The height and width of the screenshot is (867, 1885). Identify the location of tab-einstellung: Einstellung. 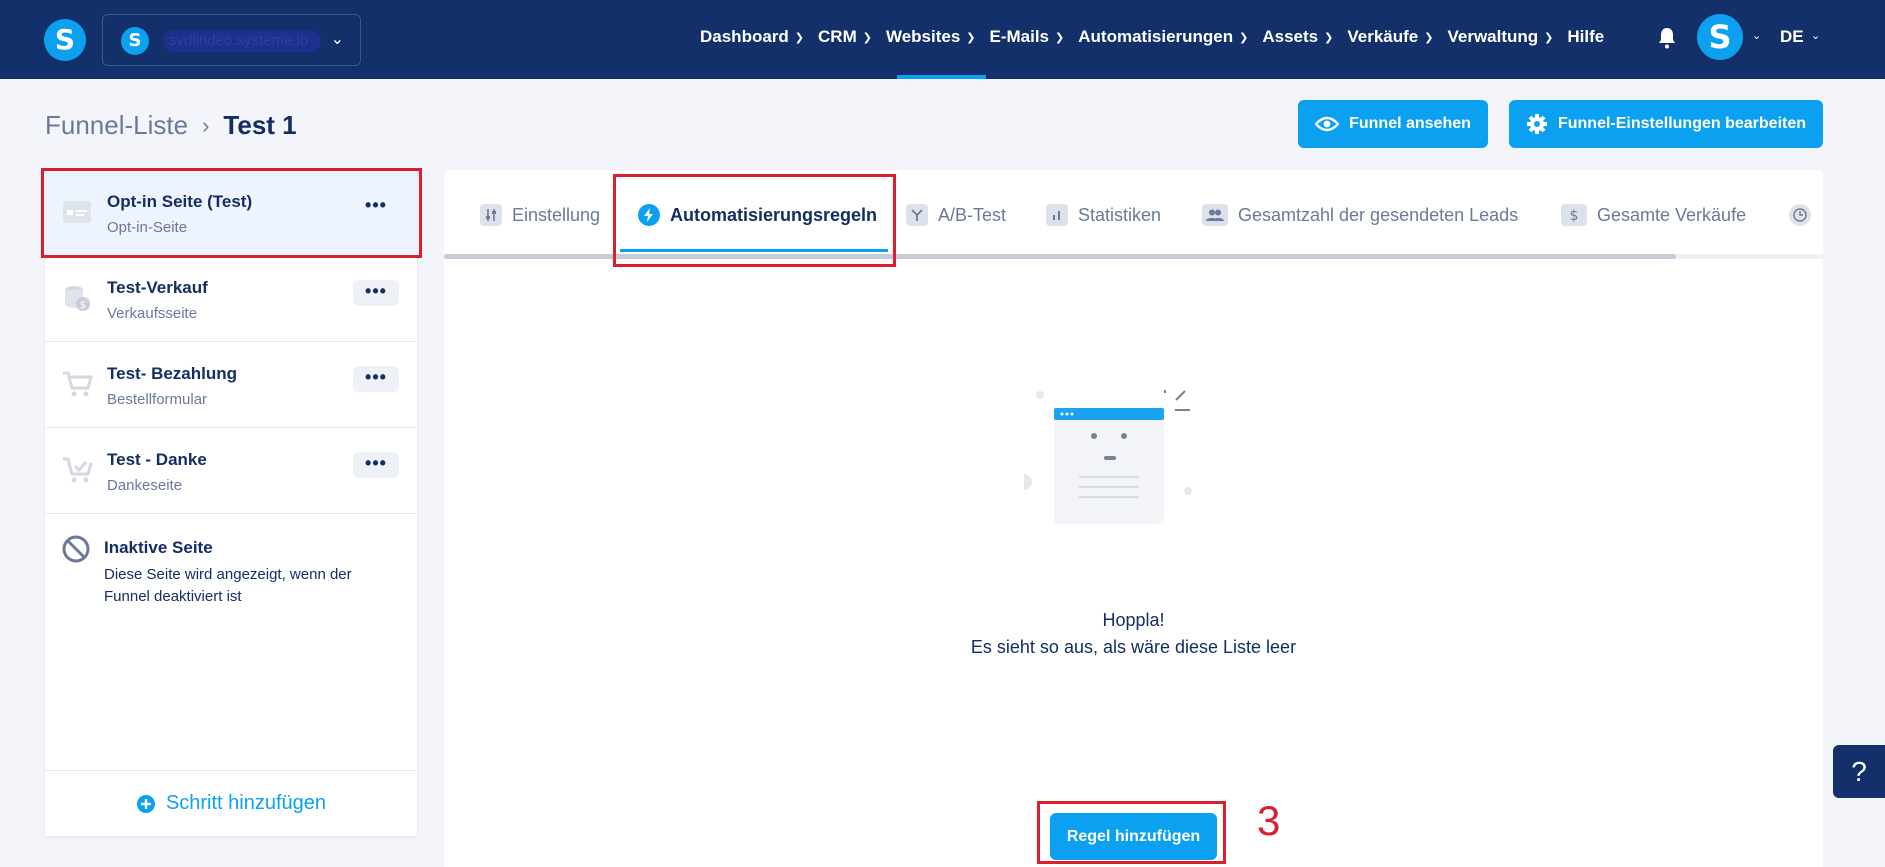
(540, 215).